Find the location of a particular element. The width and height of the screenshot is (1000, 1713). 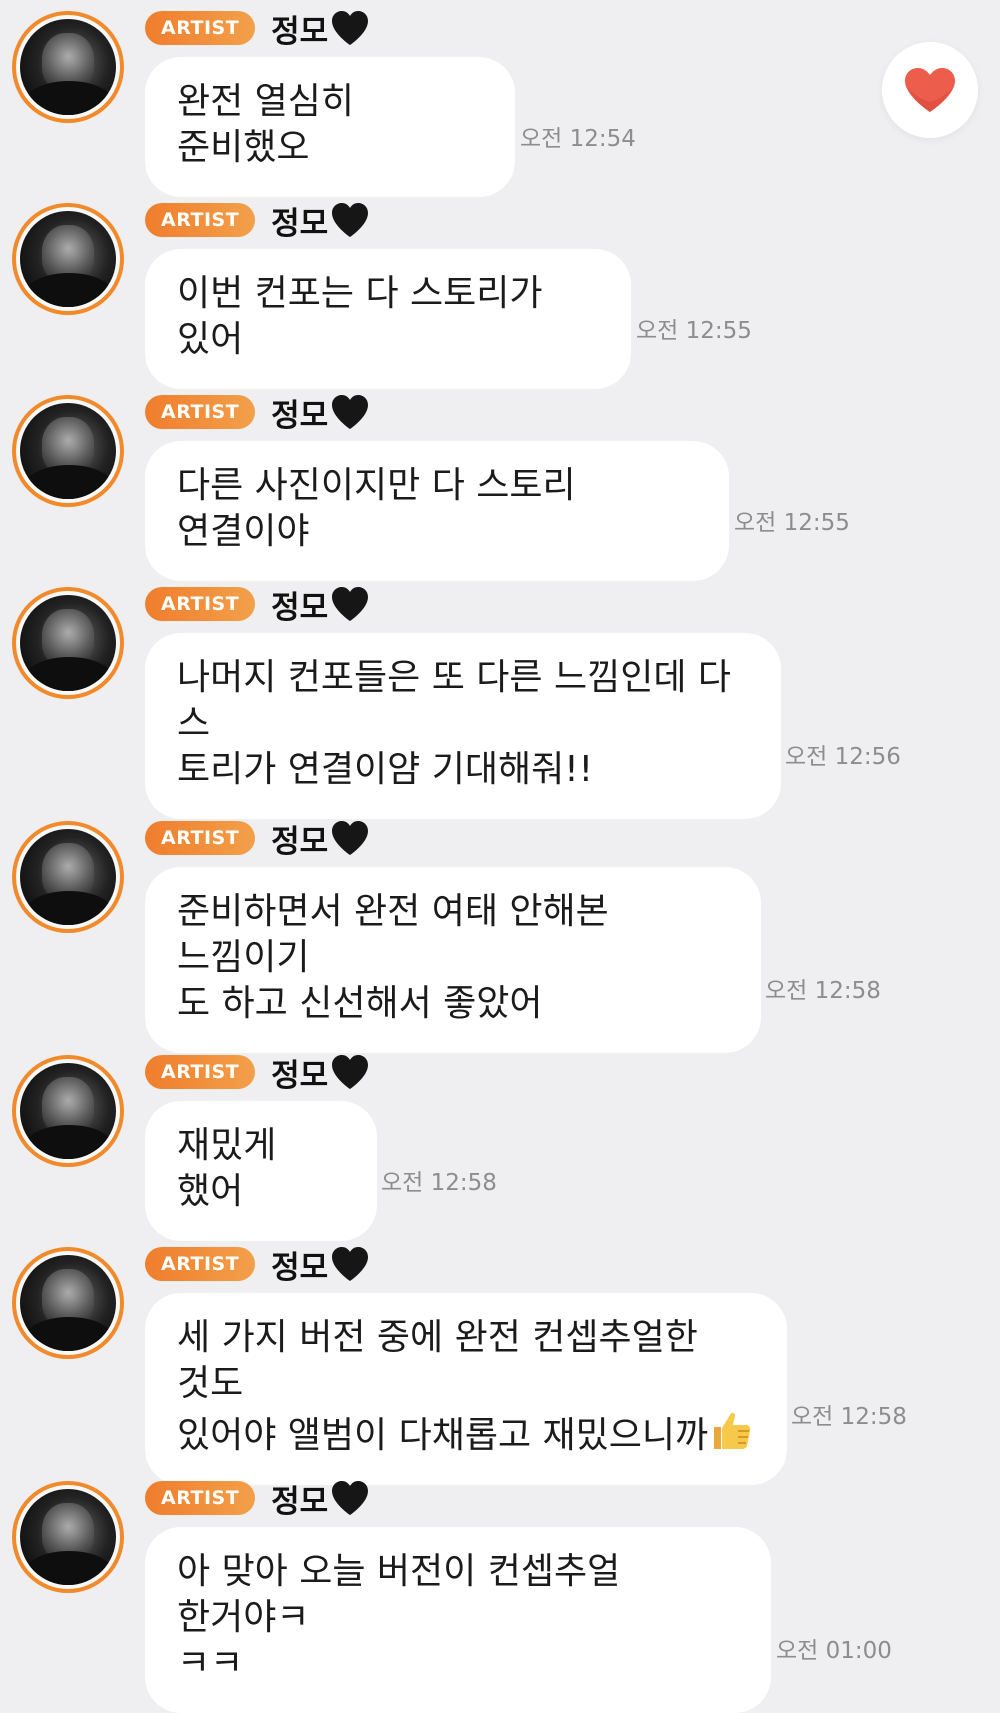

message-text: 이번 컨포는 다 스토리가 있어 is located at coordinates (365, 316).